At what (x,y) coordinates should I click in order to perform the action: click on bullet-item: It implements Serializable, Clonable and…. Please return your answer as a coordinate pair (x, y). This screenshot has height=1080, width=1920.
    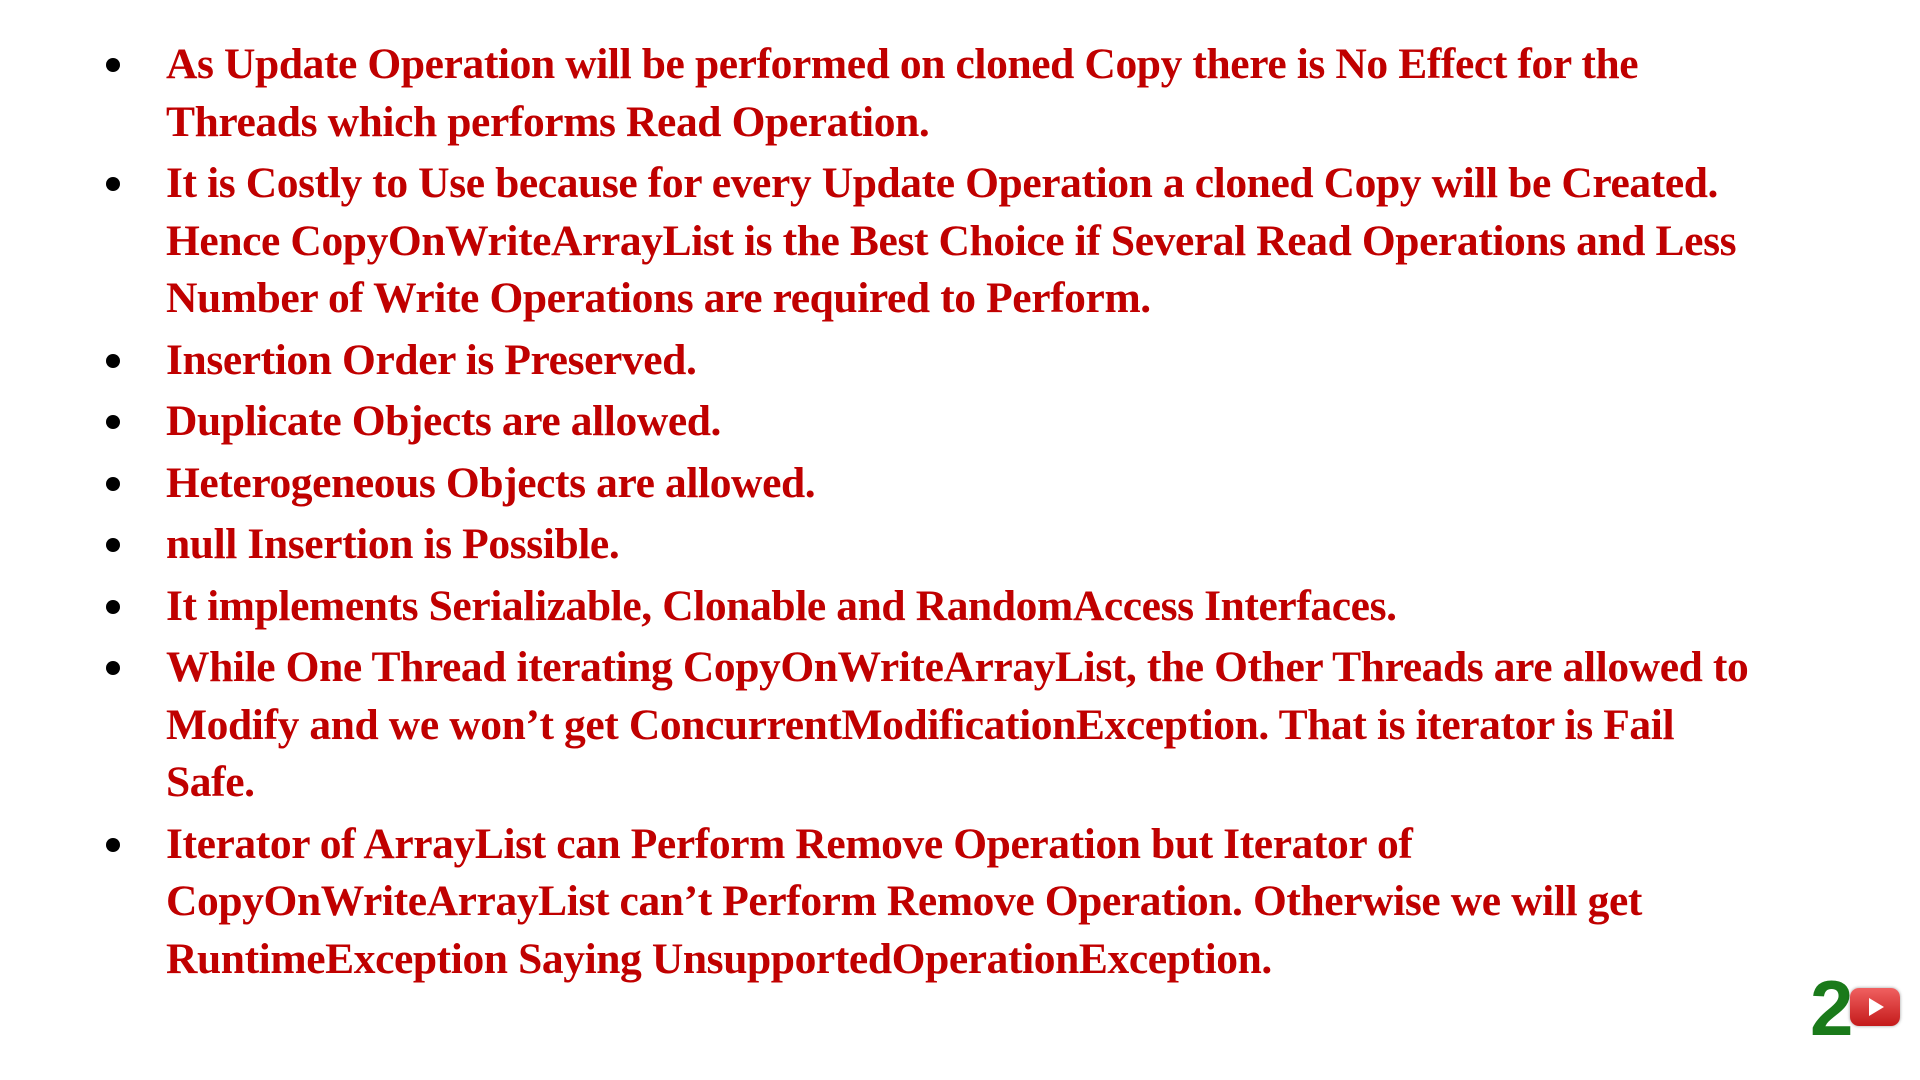
    Looking at the image, I should click on (900, 607).